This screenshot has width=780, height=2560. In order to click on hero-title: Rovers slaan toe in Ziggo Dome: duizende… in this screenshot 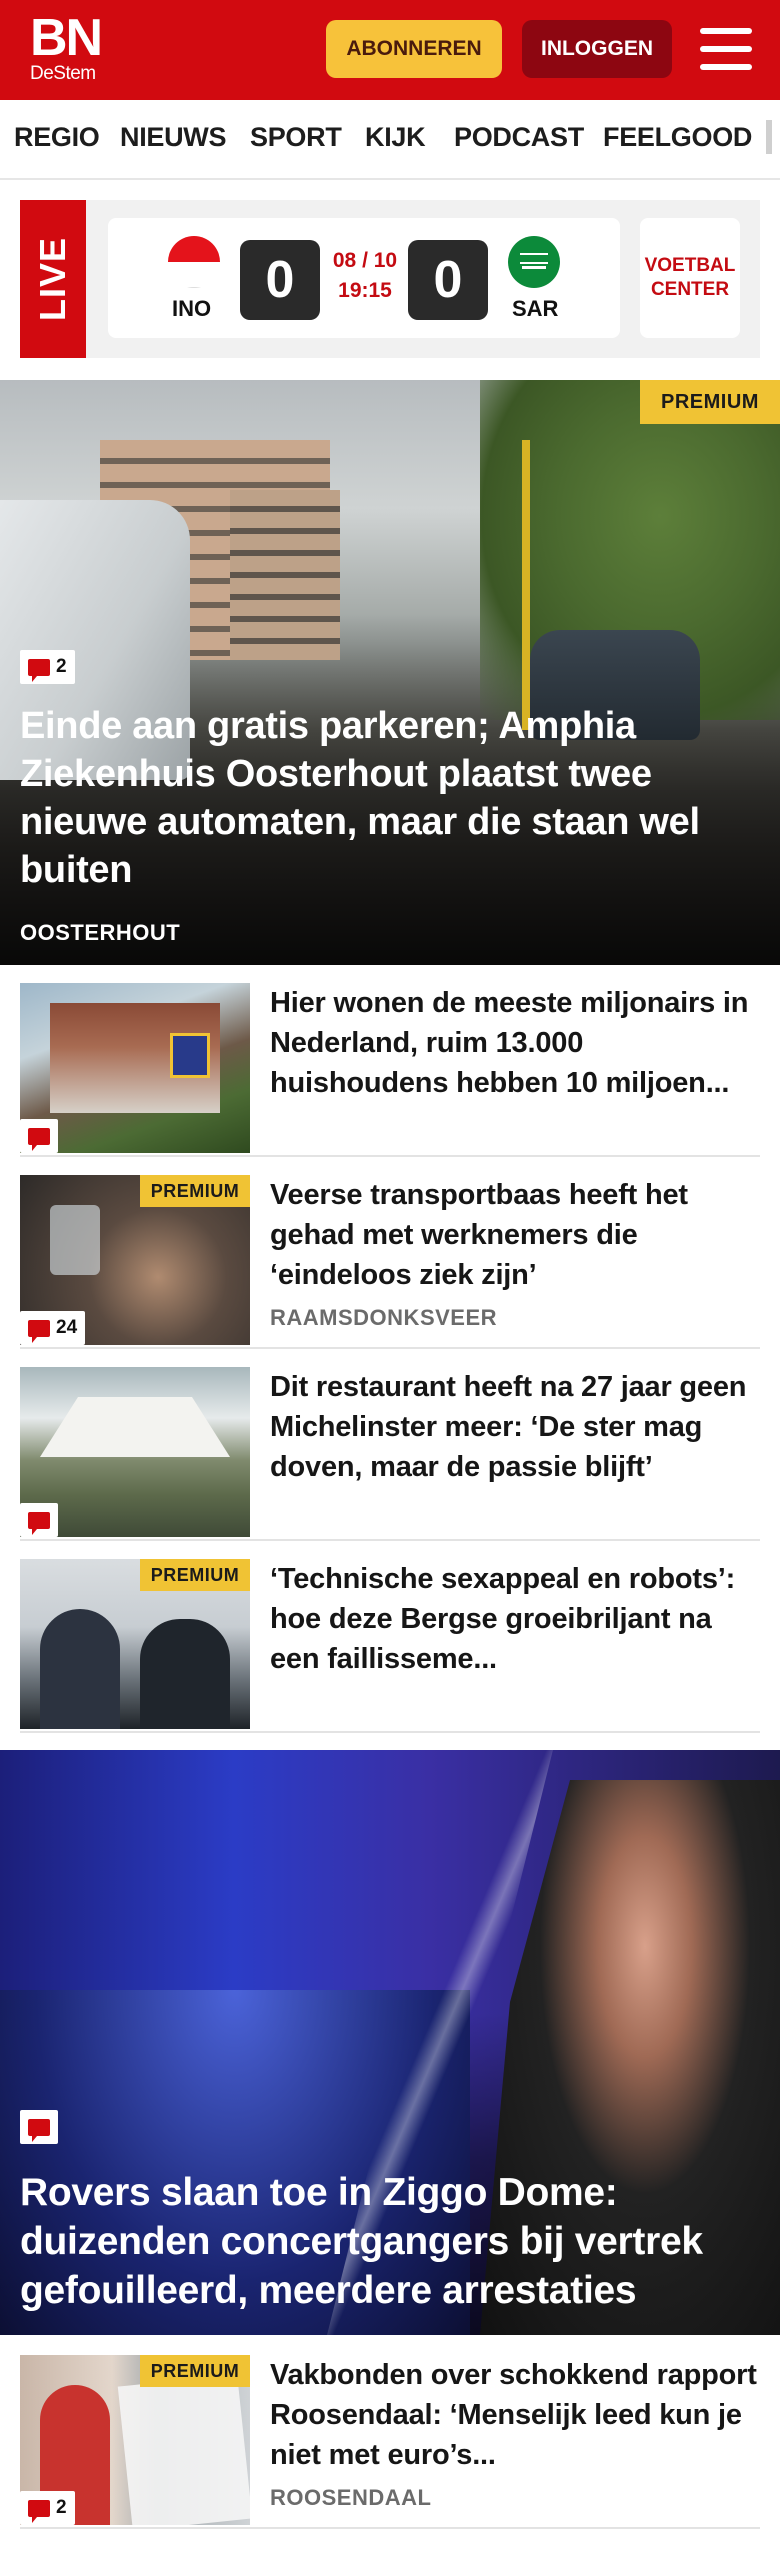, I will do `click(390, 2241)`.